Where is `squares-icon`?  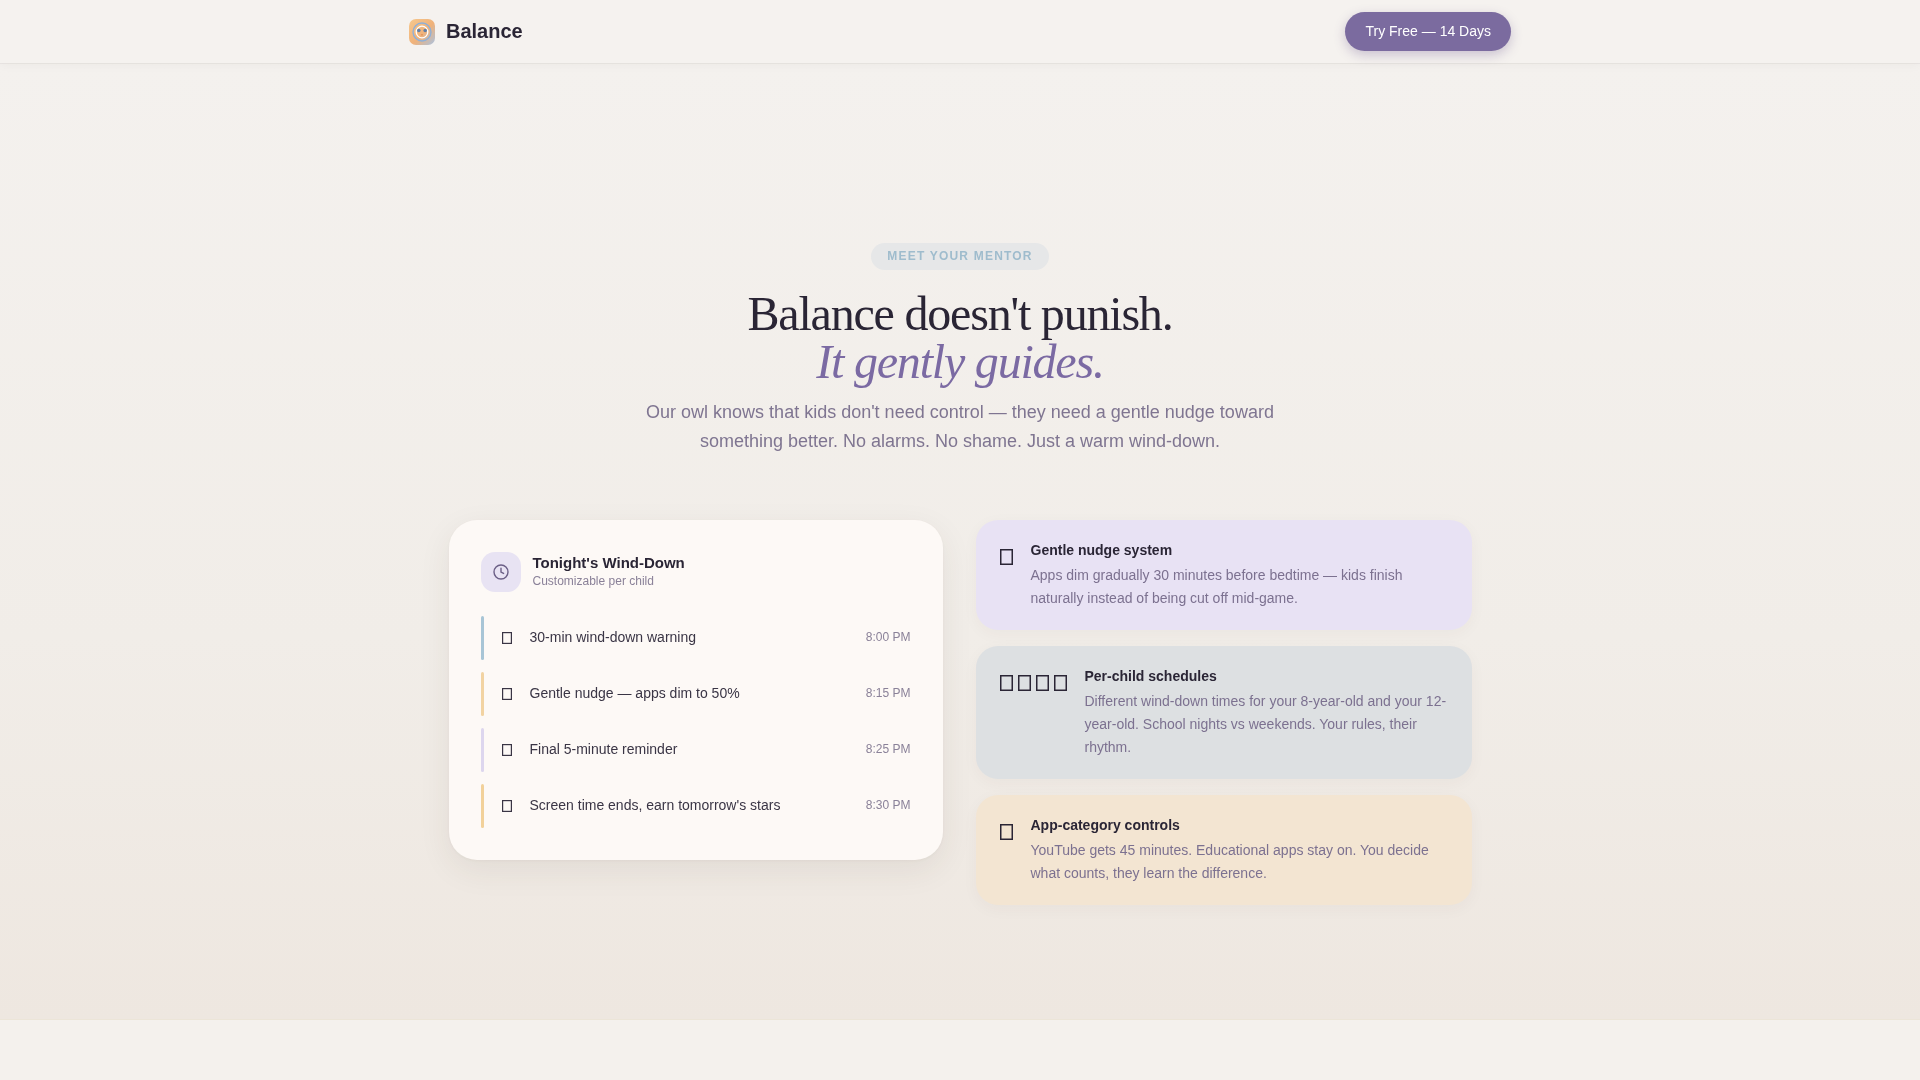 squares-icon is located at coordinates (1033, 682).